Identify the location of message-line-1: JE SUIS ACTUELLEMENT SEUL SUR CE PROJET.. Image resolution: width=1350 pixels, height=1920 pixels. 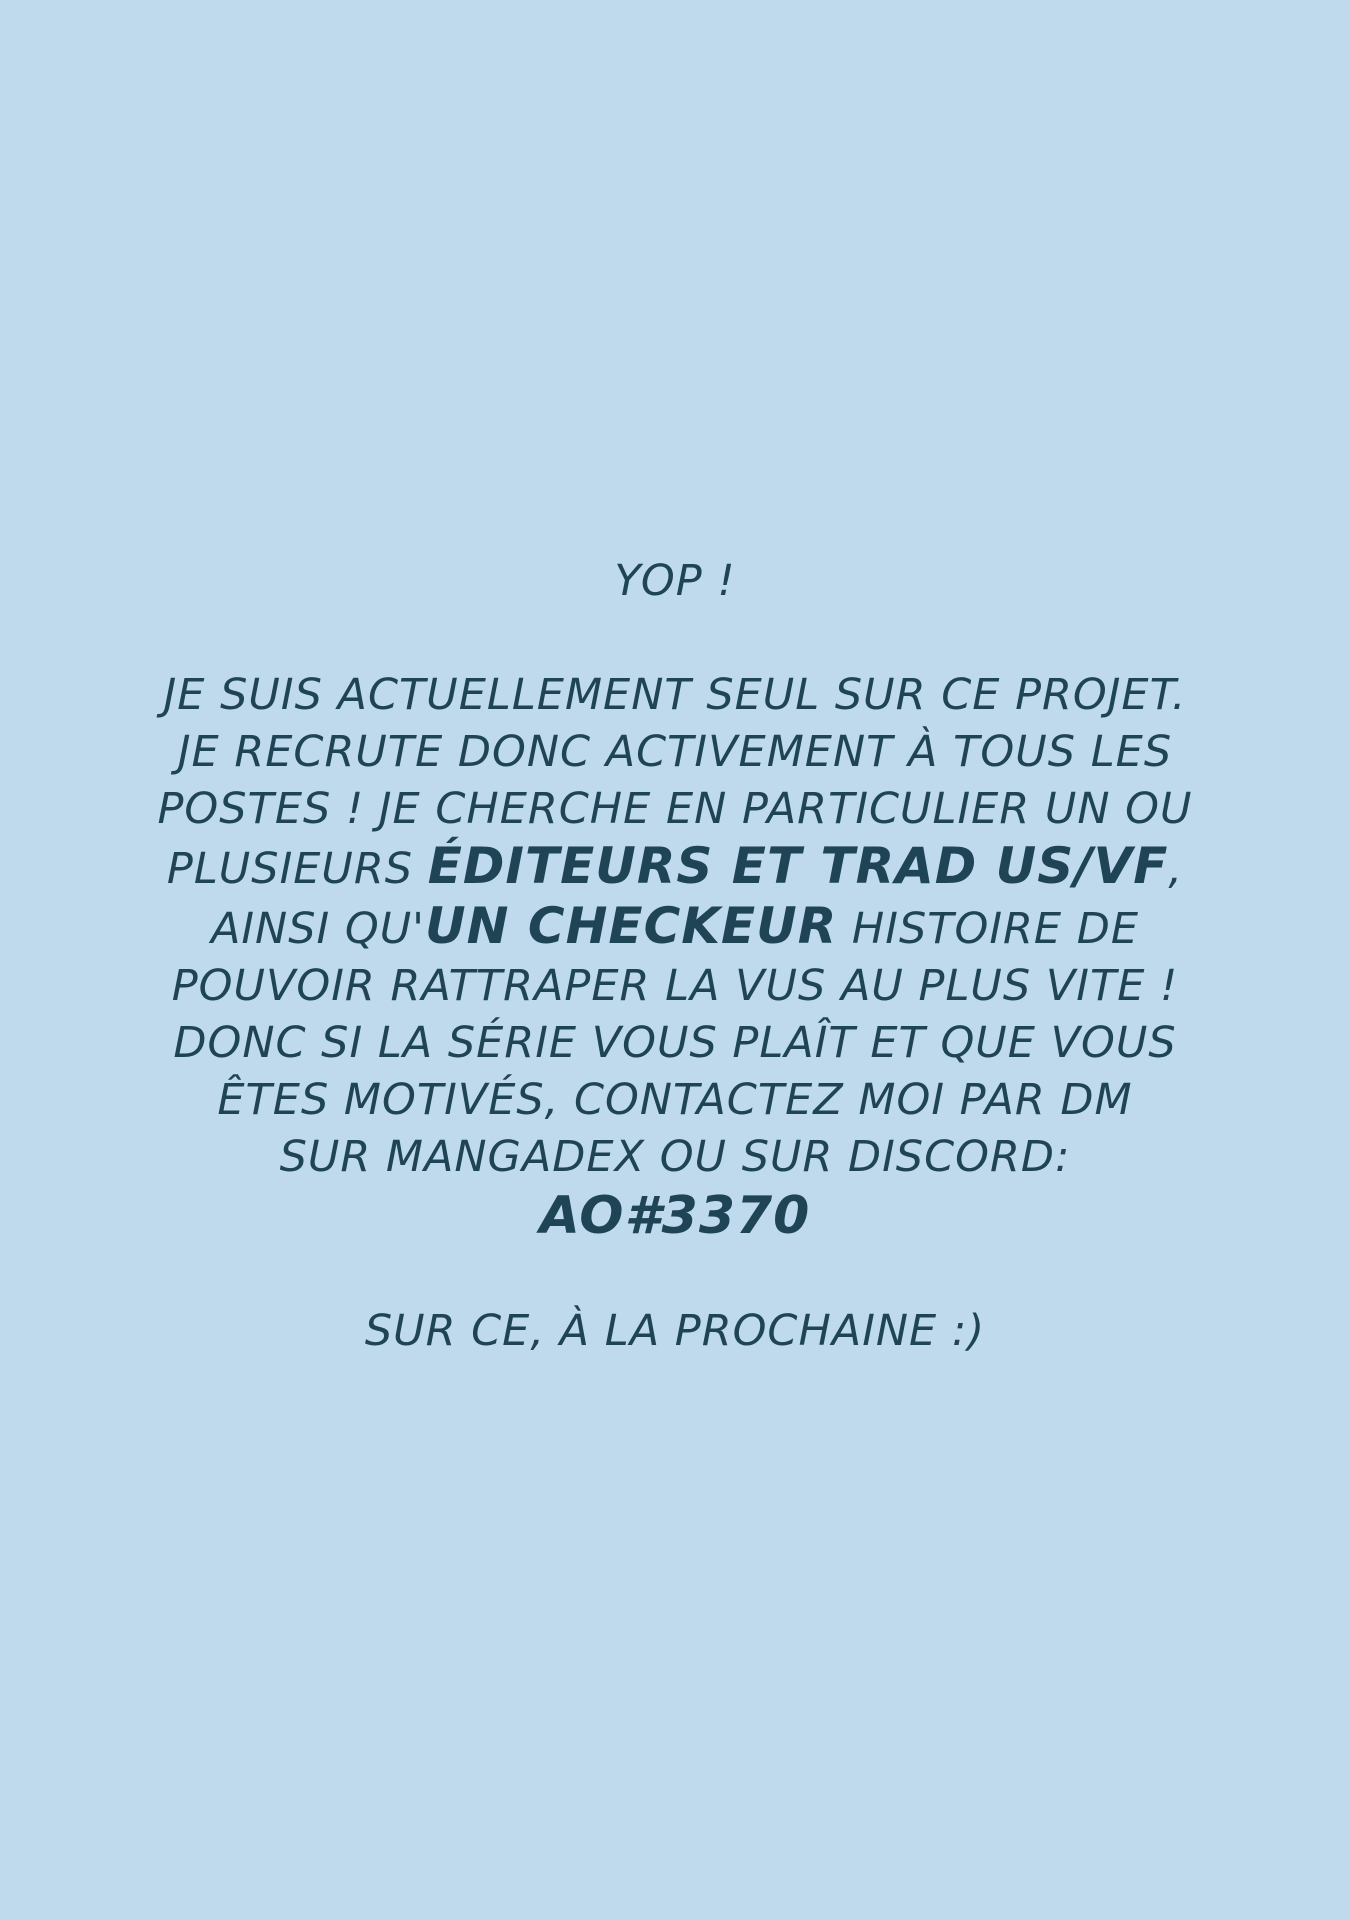
(675, 695).